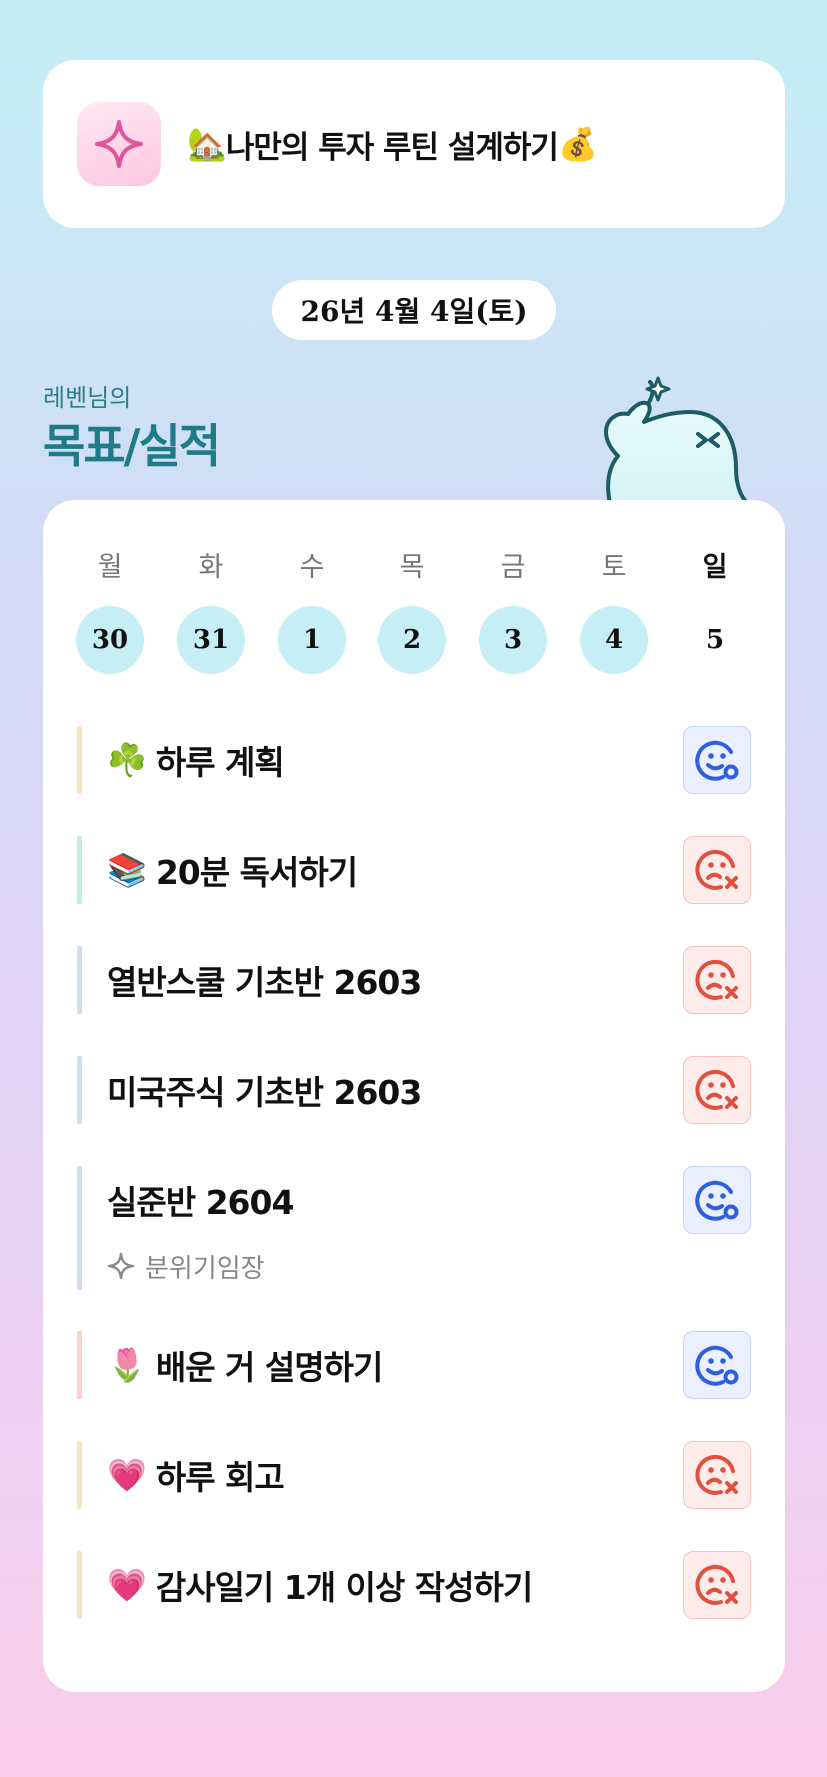  Describe the element at coordinates (211, 567) in the screenshot. I see `weekday-label: 화` at that location.